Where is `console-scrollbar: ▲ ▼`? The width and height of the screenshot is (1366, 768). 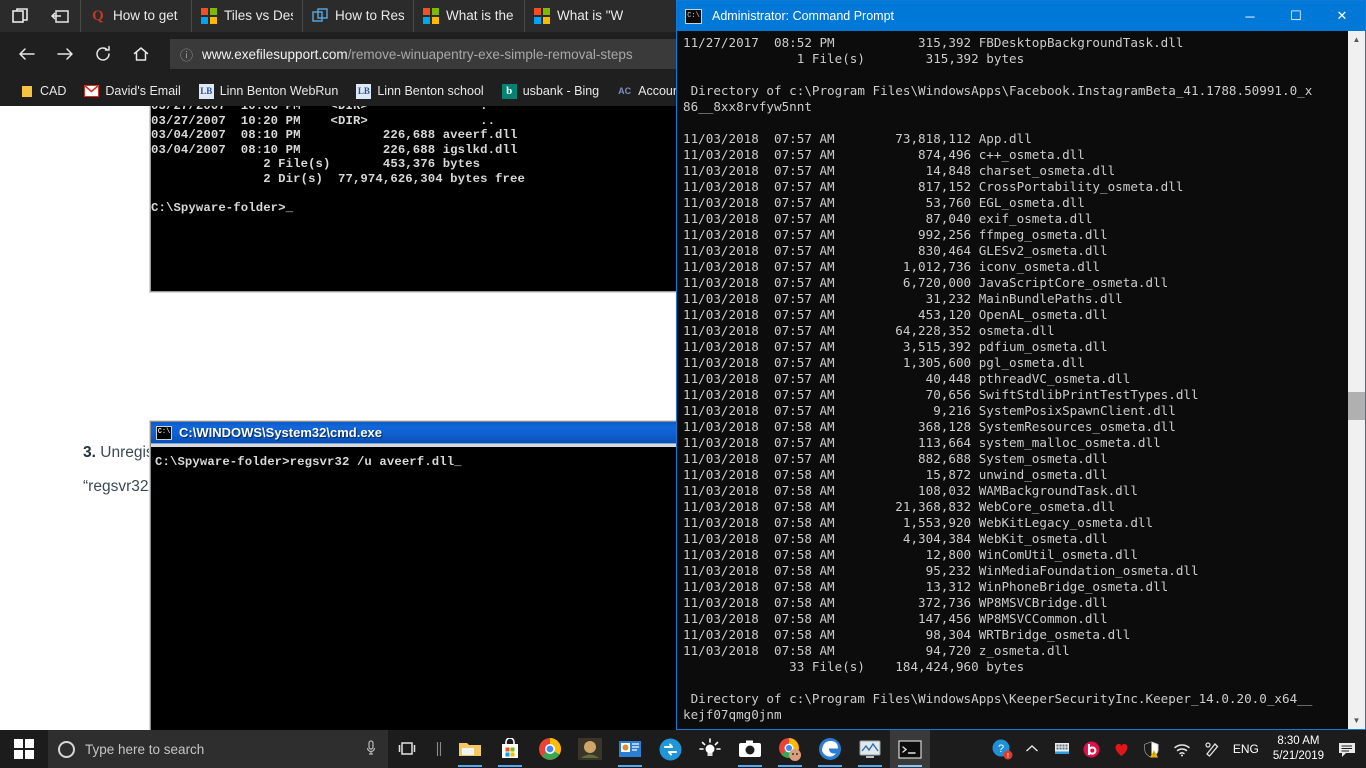
console-scrollbar: ▲ ▼ is located at coordinates (1356, 380).